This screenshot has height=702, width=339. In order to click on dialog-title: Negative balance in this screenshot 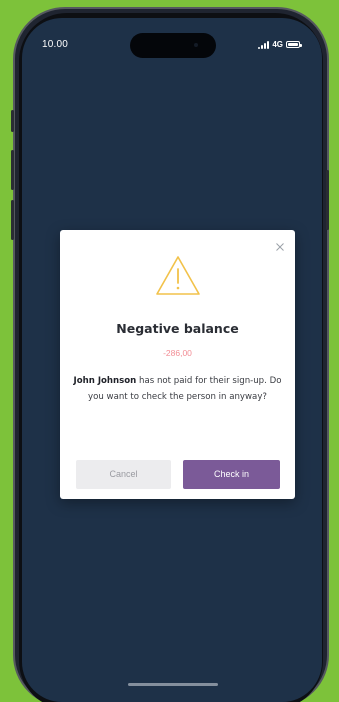, I will do `click(177, 328)`.